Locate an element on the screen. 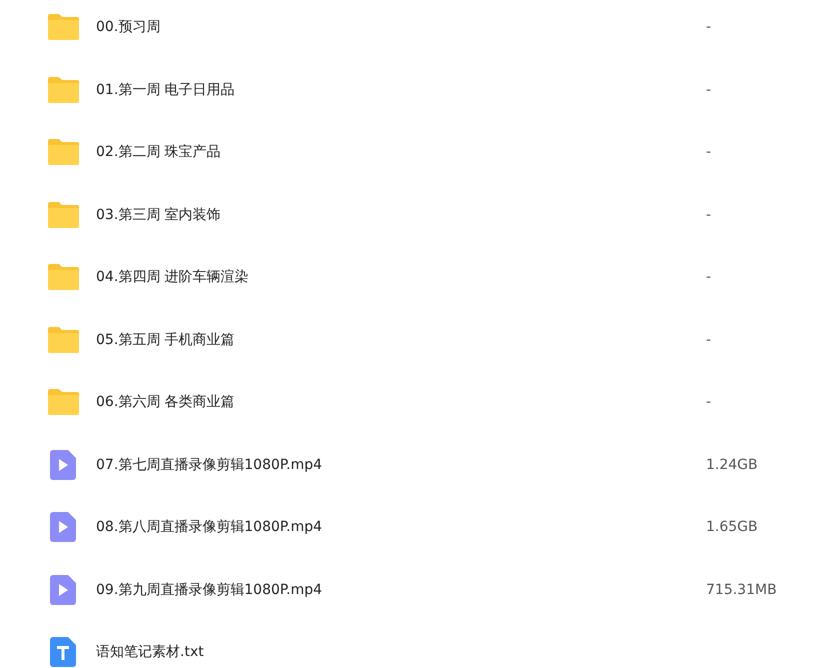 This screenshot has height=668, width=840. file-name: 语知笔记素材.txt is located at coordinates (376, 652).